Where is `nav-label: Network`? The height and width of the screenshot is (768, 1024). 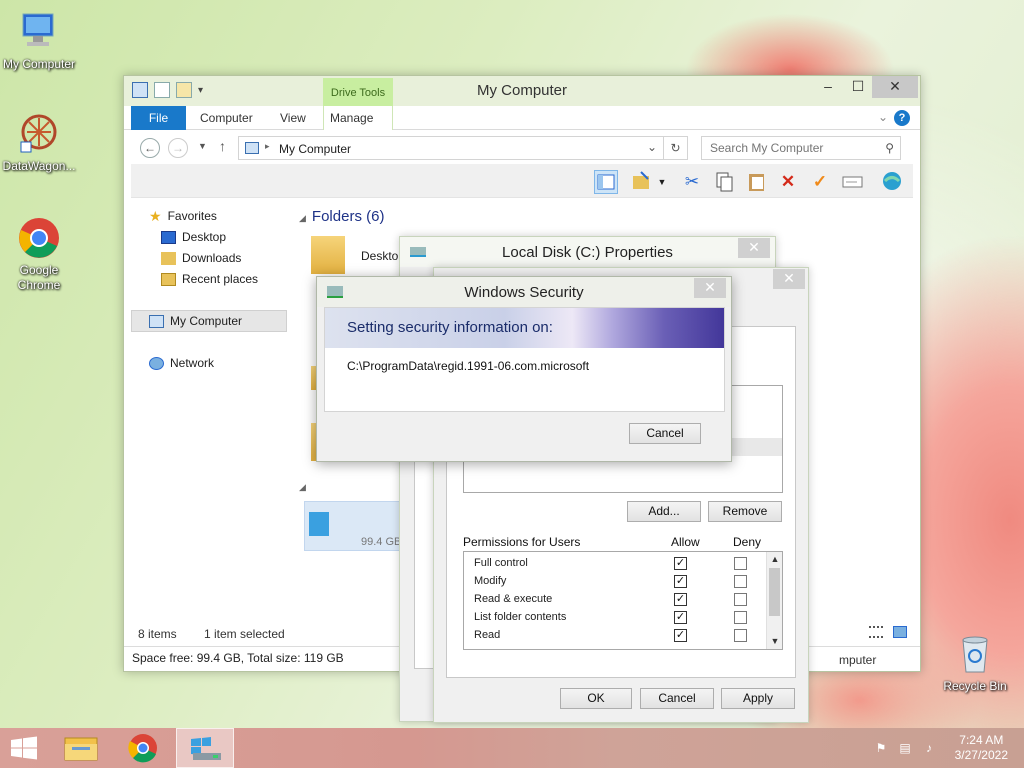
nav-label: Network is located at coordinates (192, 363).